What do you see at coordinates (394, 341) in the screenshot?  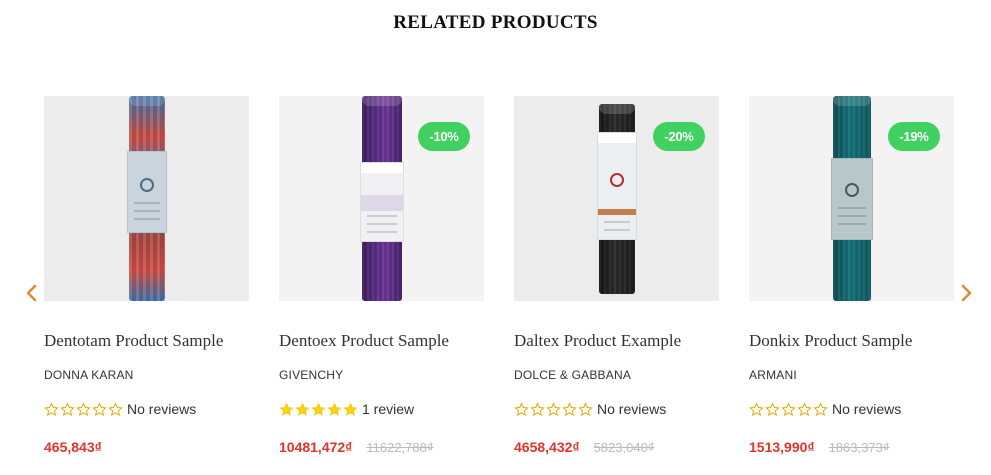 I see `product-name: Dentoex Product Sample` at bounding box center [394, 341].